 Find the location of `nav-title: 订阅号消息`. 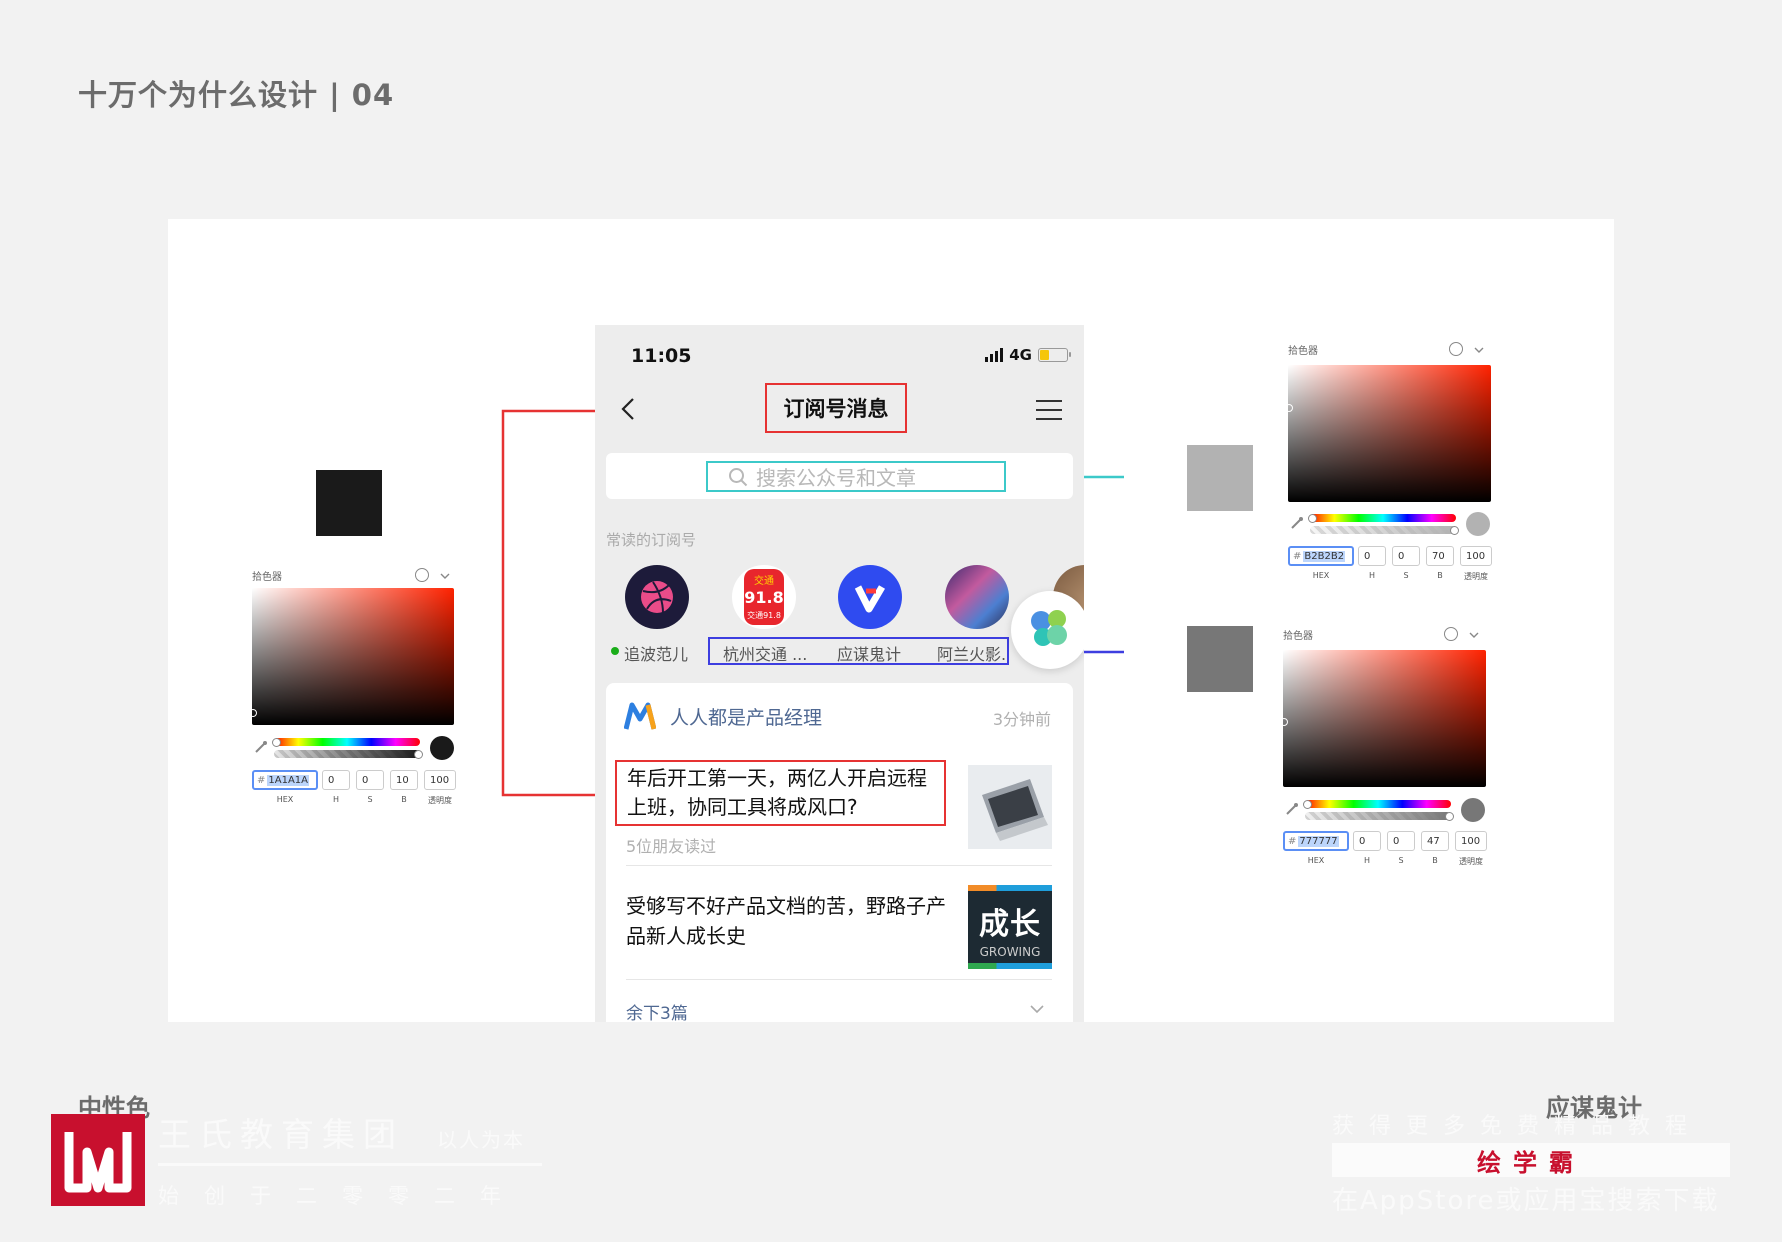

nav-title: 订阅号消息 is located at coordinates (836, 408).